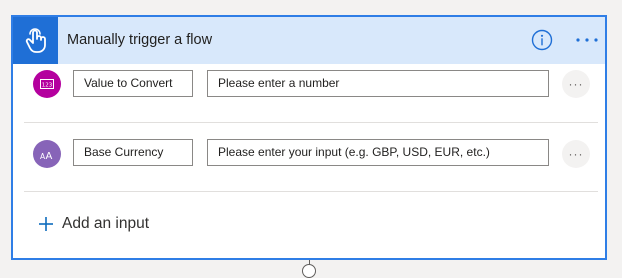  What do you see at coordinates (106, 223) in the screenshot?
I see `add-input-label: Add an input` at bounding box center [106, 223].